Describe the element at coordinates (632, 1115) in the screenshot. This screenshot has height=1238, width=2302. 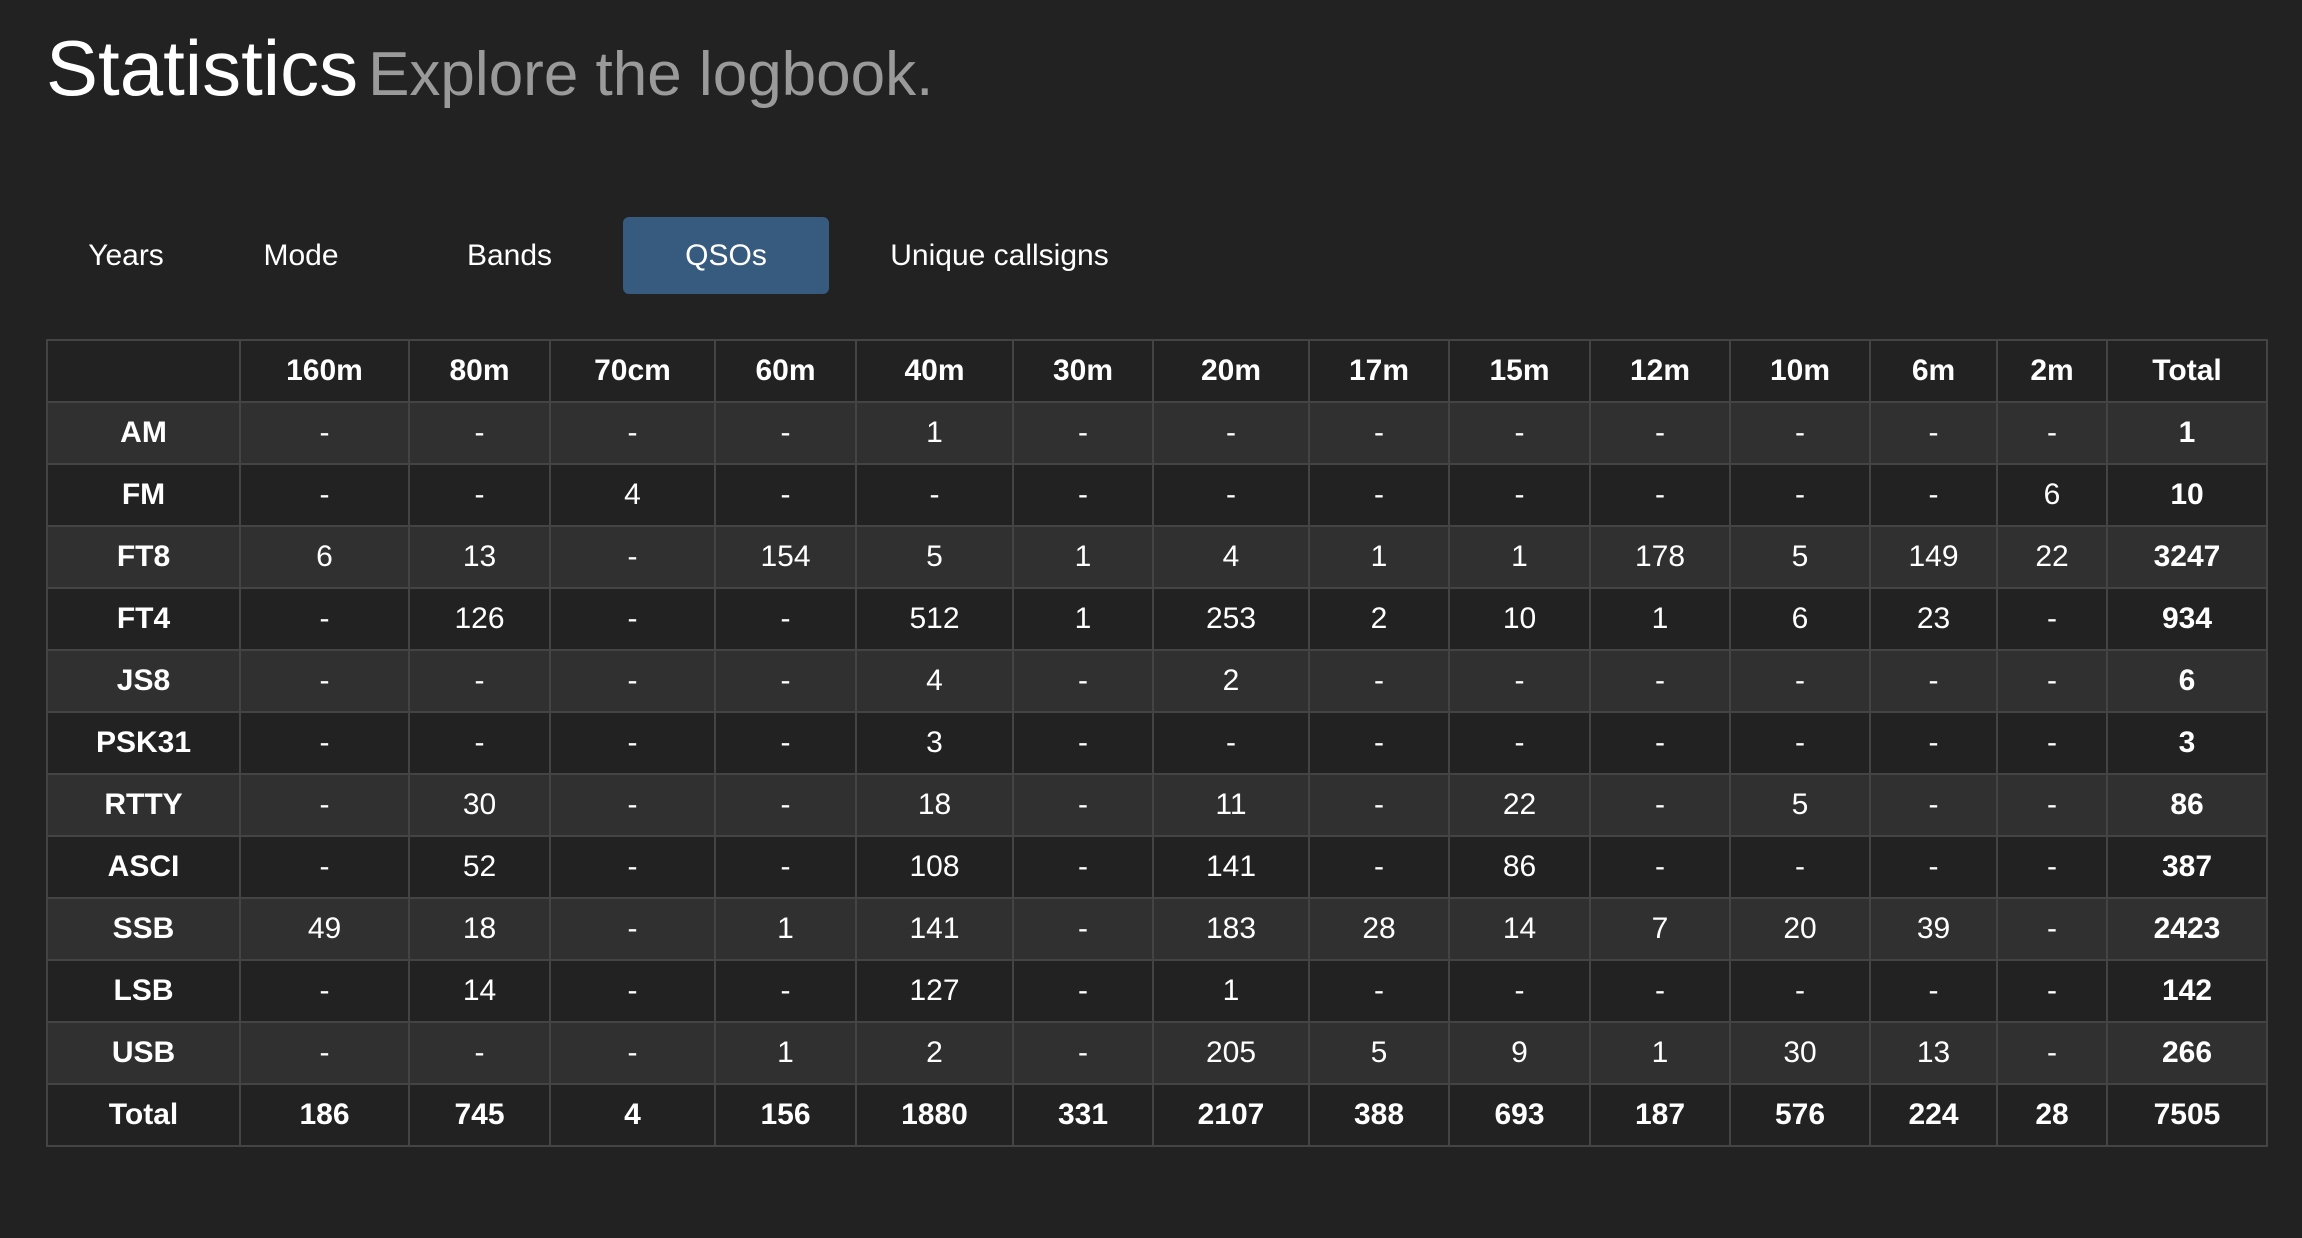
I see `column-total-cell: 4` at that location.